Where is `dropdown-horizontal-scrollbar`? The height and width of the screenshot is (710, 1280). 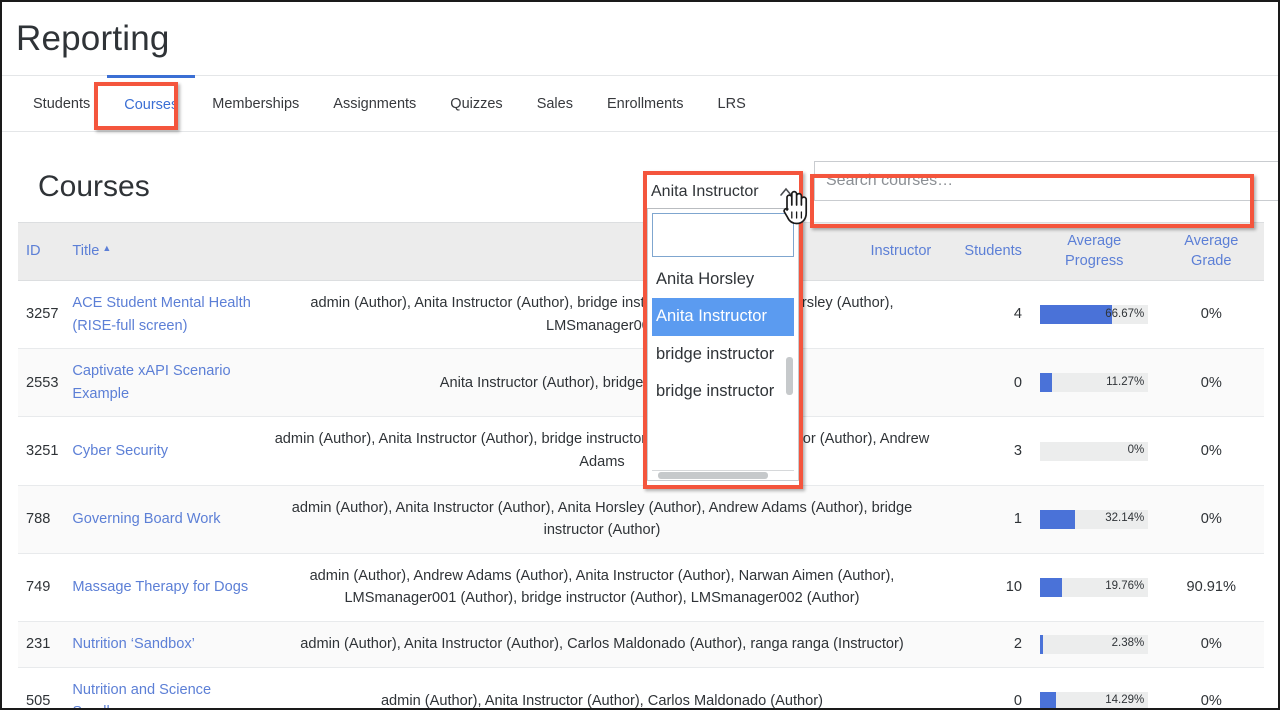
dropdown-horizontal-scrollbar is located at coordinates (723, 475).